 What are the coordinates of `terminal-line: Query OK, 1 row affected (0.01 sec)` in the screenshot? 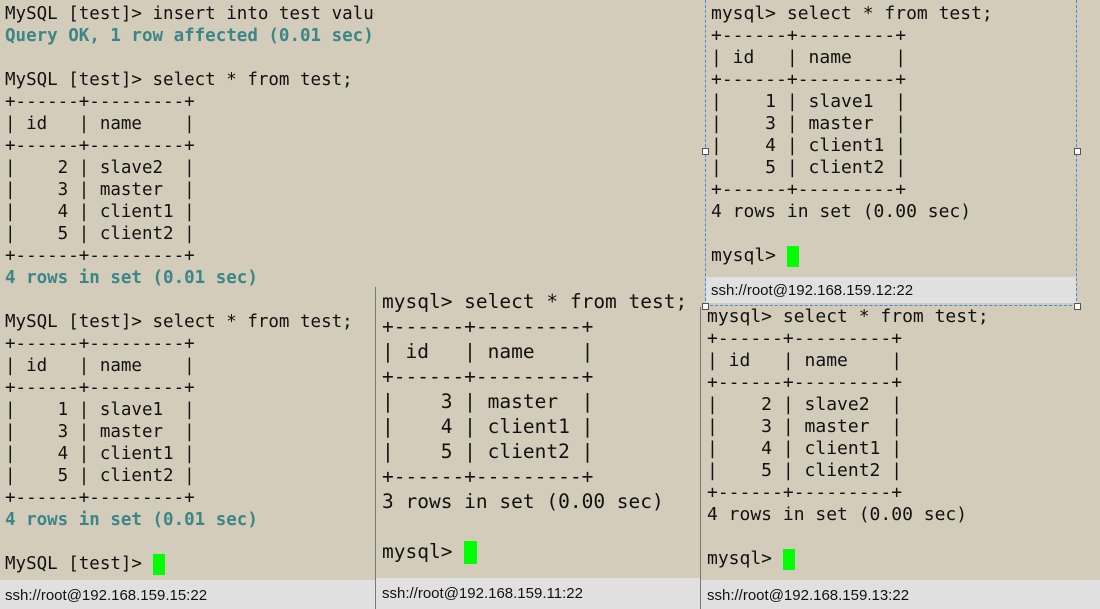 It's located at (189, 36).